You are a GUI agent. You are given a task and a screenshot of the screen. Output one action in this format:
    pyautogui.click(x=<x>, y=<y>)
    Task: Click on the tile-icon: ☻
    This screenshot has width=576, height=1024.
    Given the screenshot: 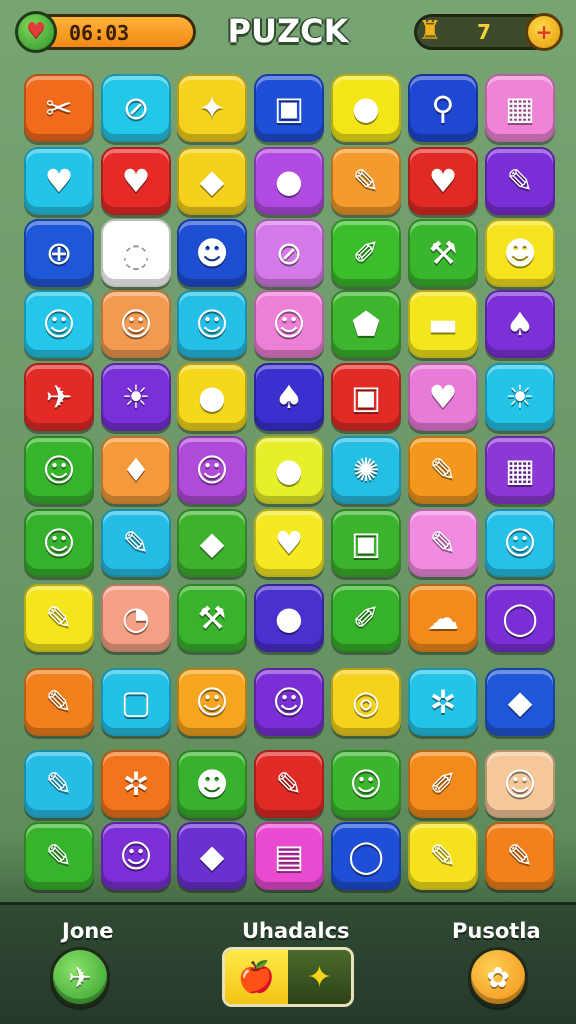 What is the action you would take?
    pyautogui.click(x=212, y=784)
    